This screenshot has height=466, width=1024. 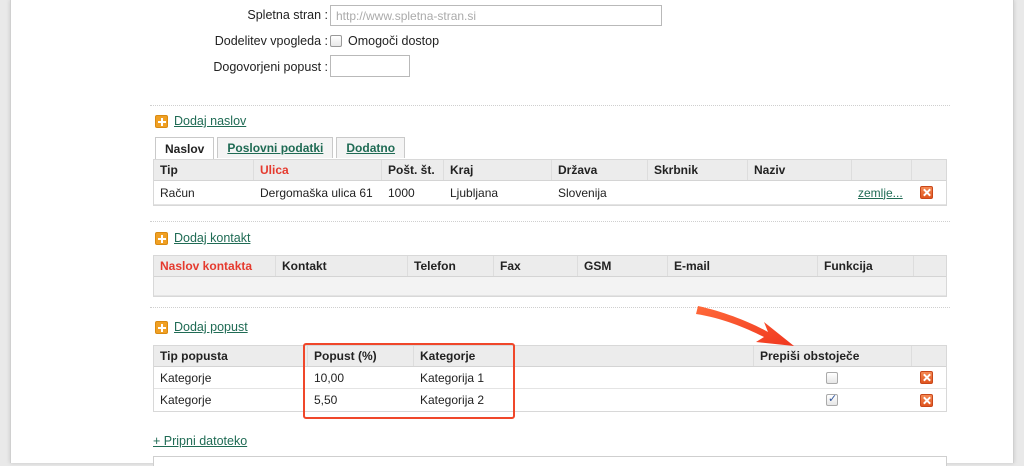 I want to click on cell-posta: 1000, so click(x=401, y=192).